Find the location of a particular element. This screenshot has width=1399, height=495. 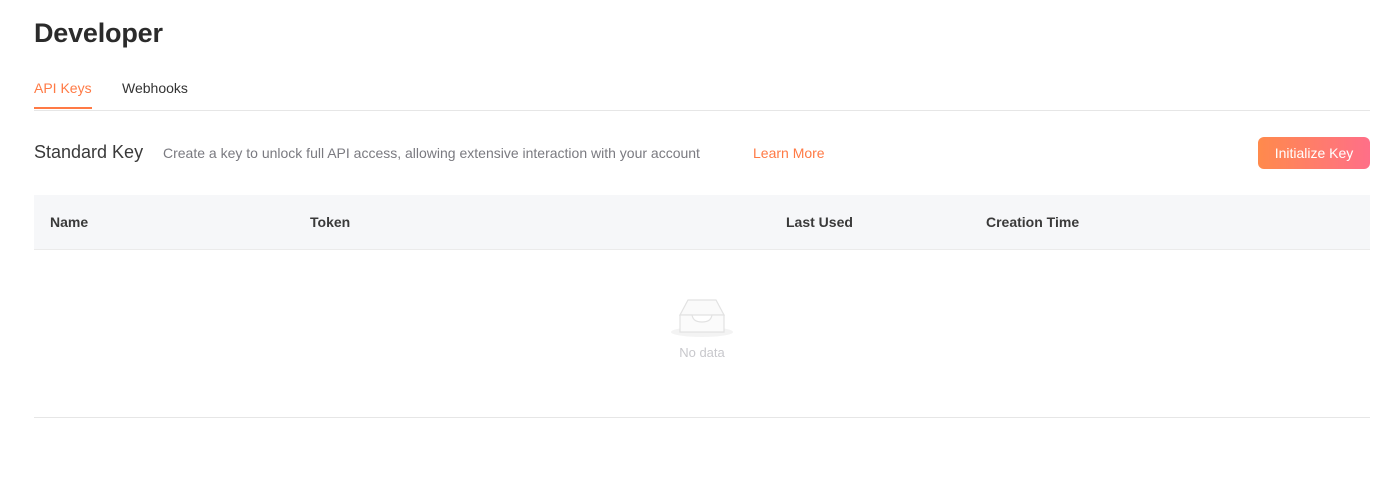

initialize-key-button: Initialize Key is located at coordinates (1314, 153).